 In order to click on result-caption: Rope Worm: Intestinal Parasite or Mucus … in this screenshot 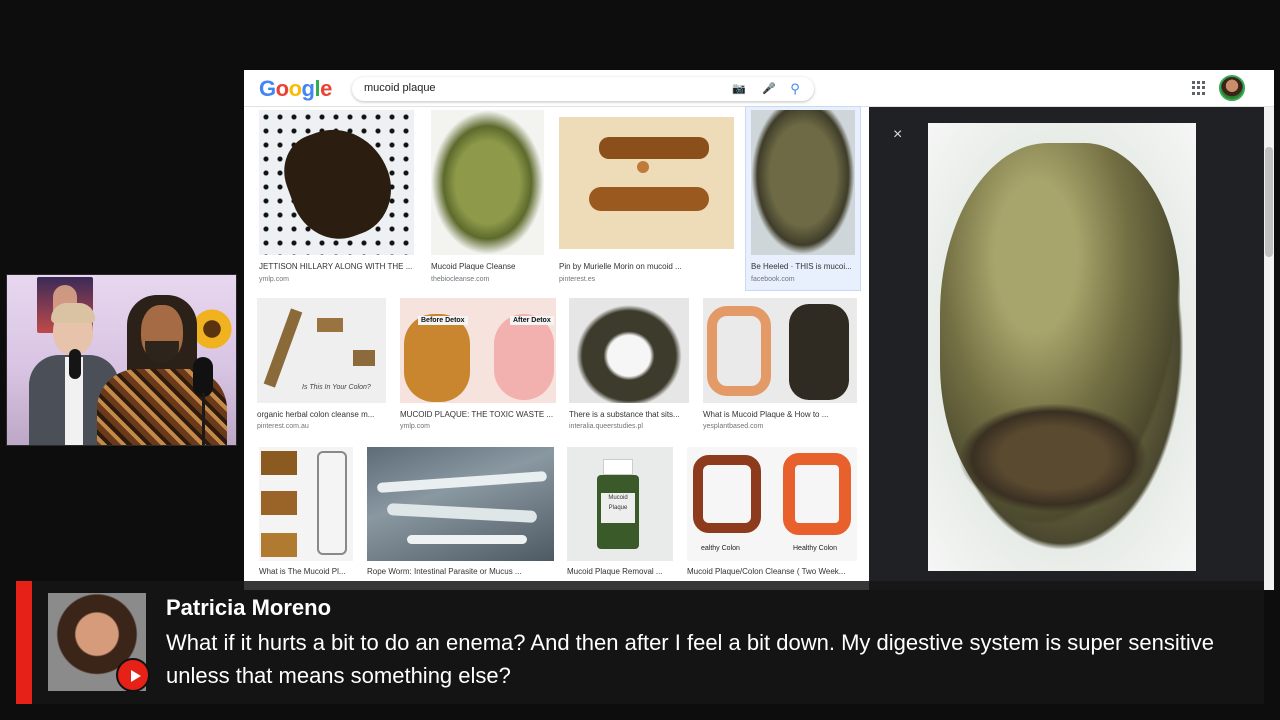, I will do `click(460, 571)`.